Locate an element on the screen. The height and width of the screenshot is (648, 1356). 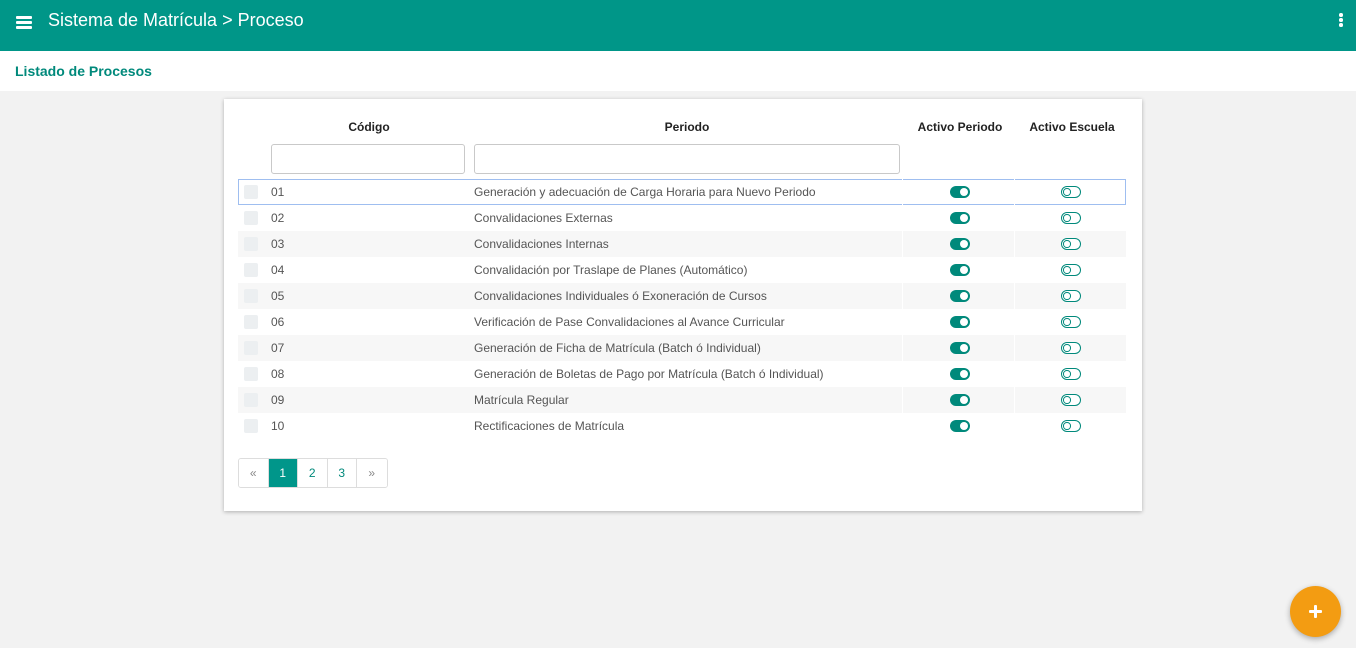
app-title: Sistema de Matrícula > Proceso is located at coordinates (176, 20).